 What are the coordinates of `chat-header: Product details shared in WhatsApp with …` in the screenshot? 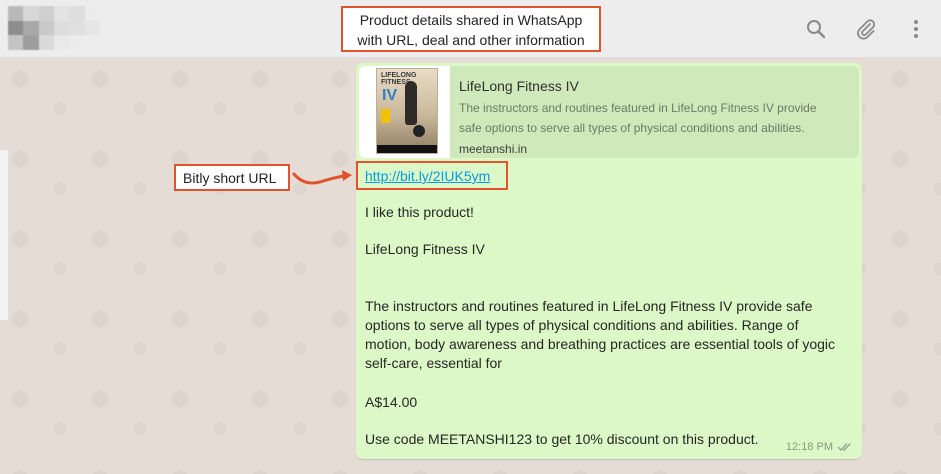 It's located at (470, 29).